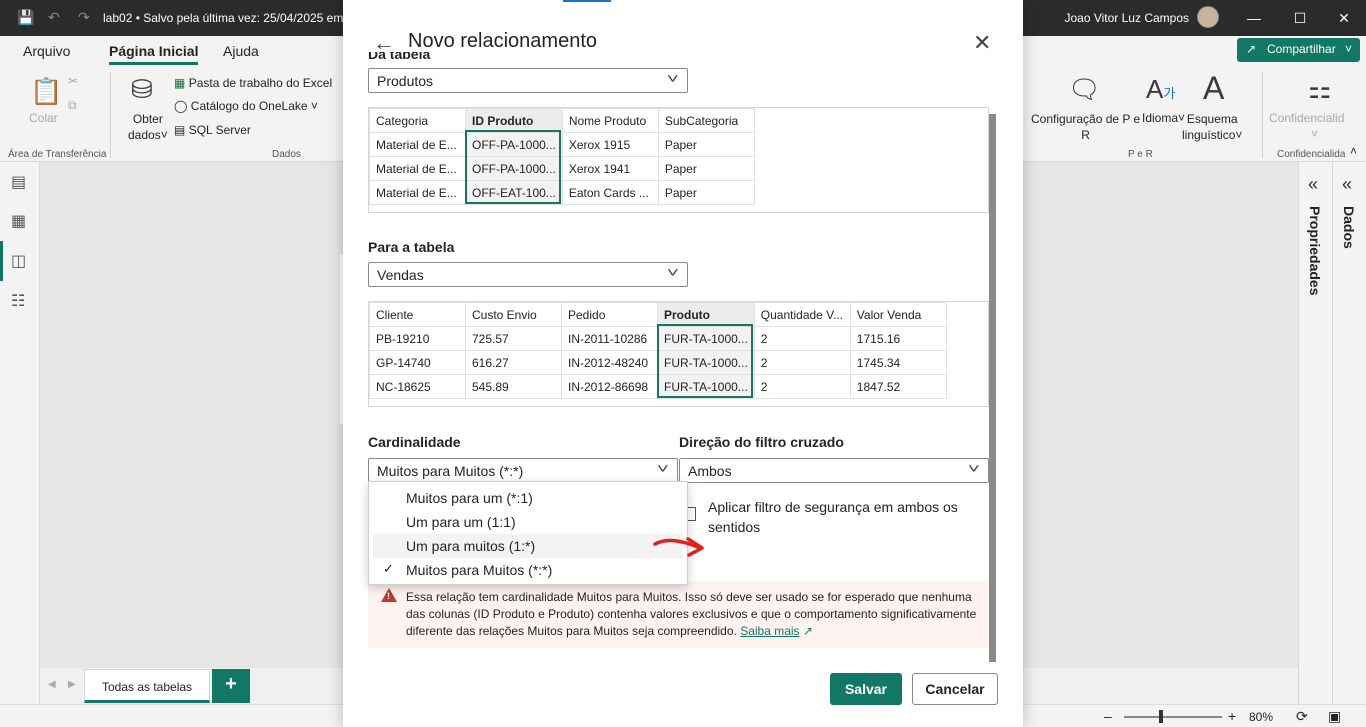  I want to click on table-cell: PB-19210, so click(417, 338).